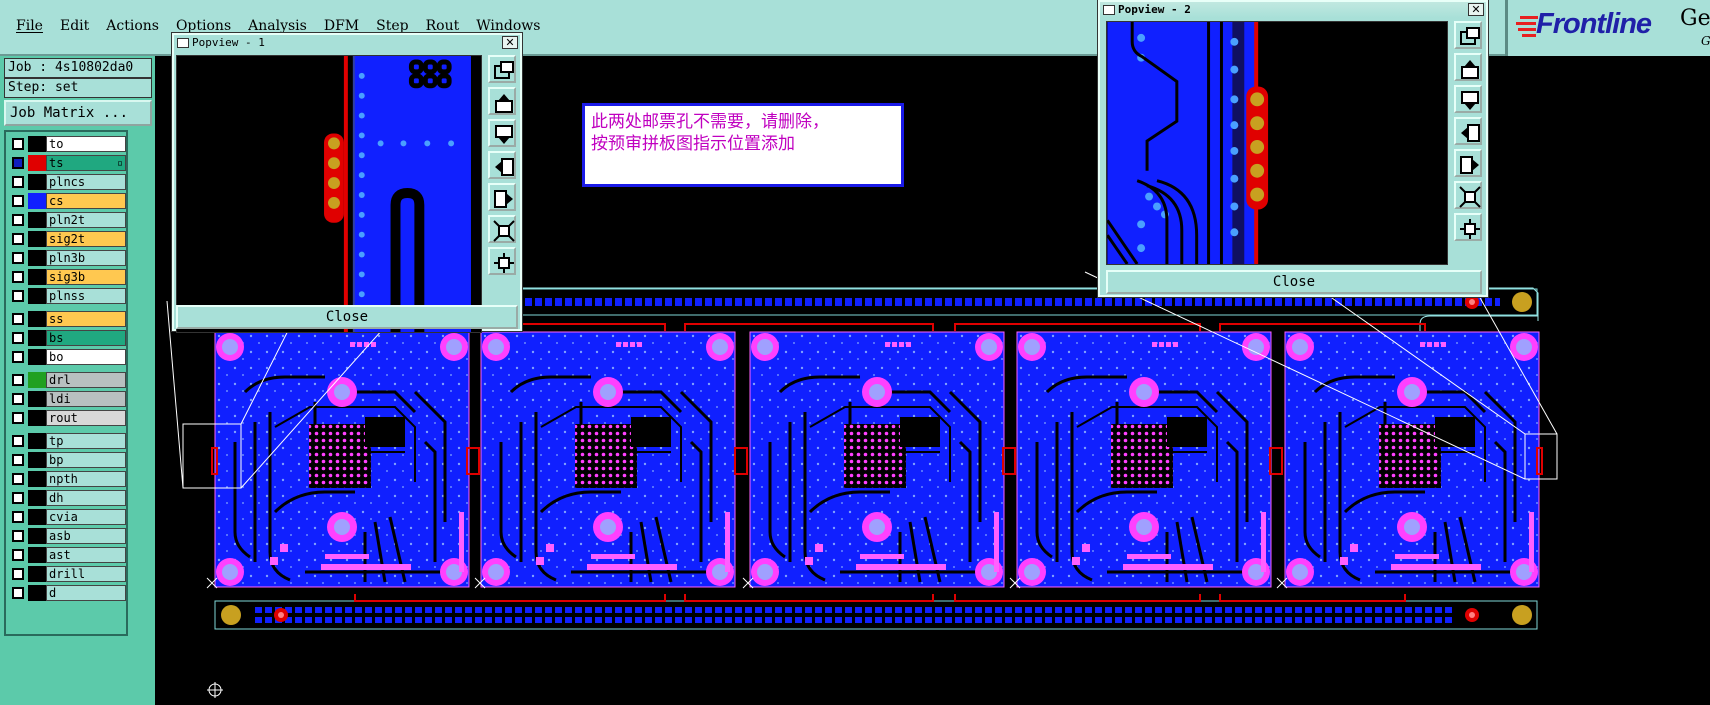 Image resolution: width=1710 pixels, height=705 pixels. I want to click on layer-row: d, so click(67, 593).